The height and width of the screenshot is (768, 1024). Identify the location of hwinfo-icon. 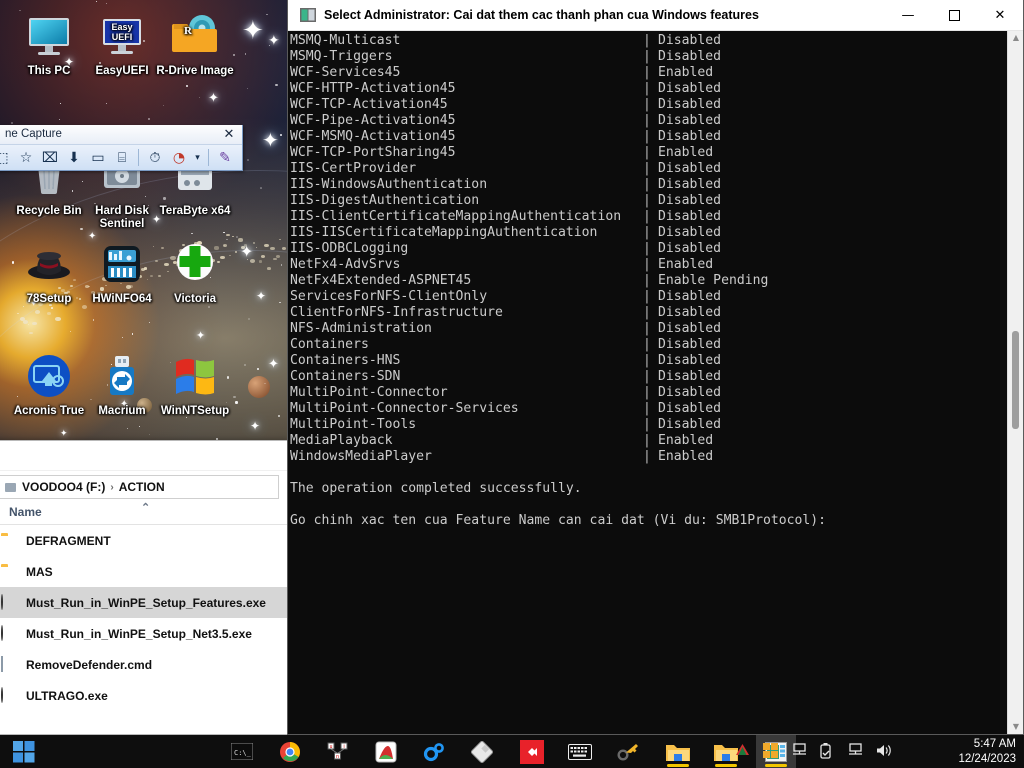
(122, 264).